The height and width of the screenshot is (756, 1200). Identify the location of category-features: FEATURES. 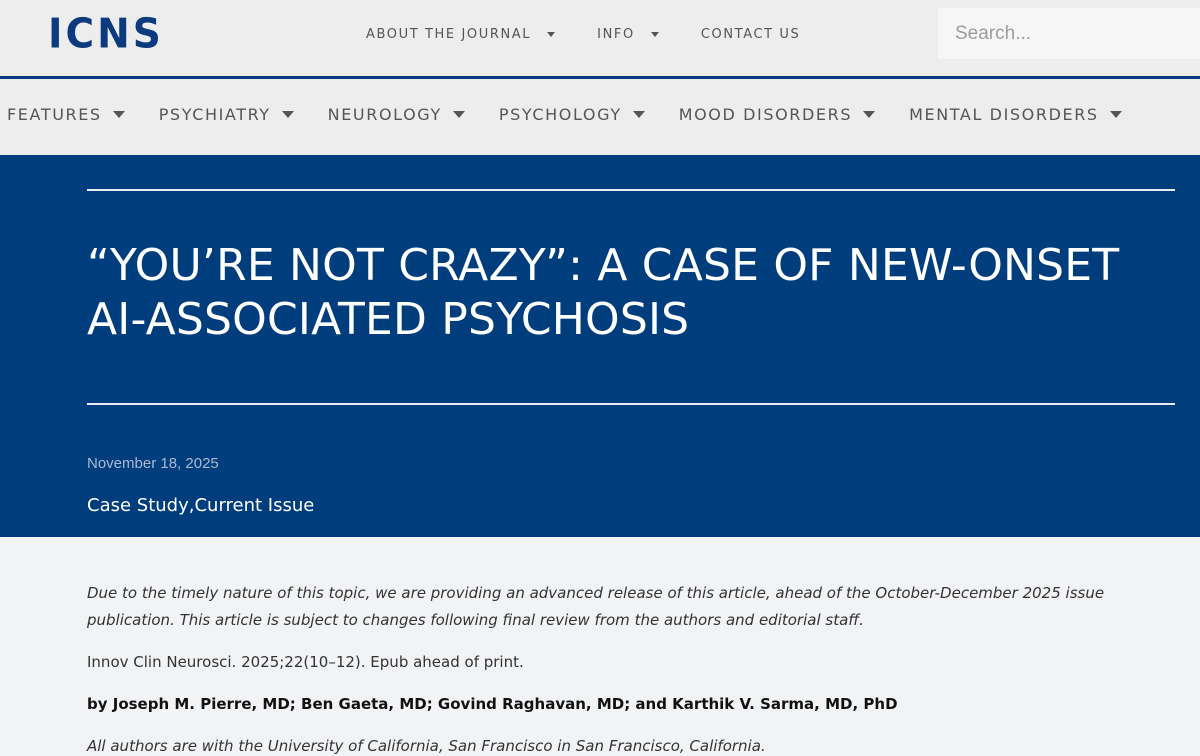
(66, 114).